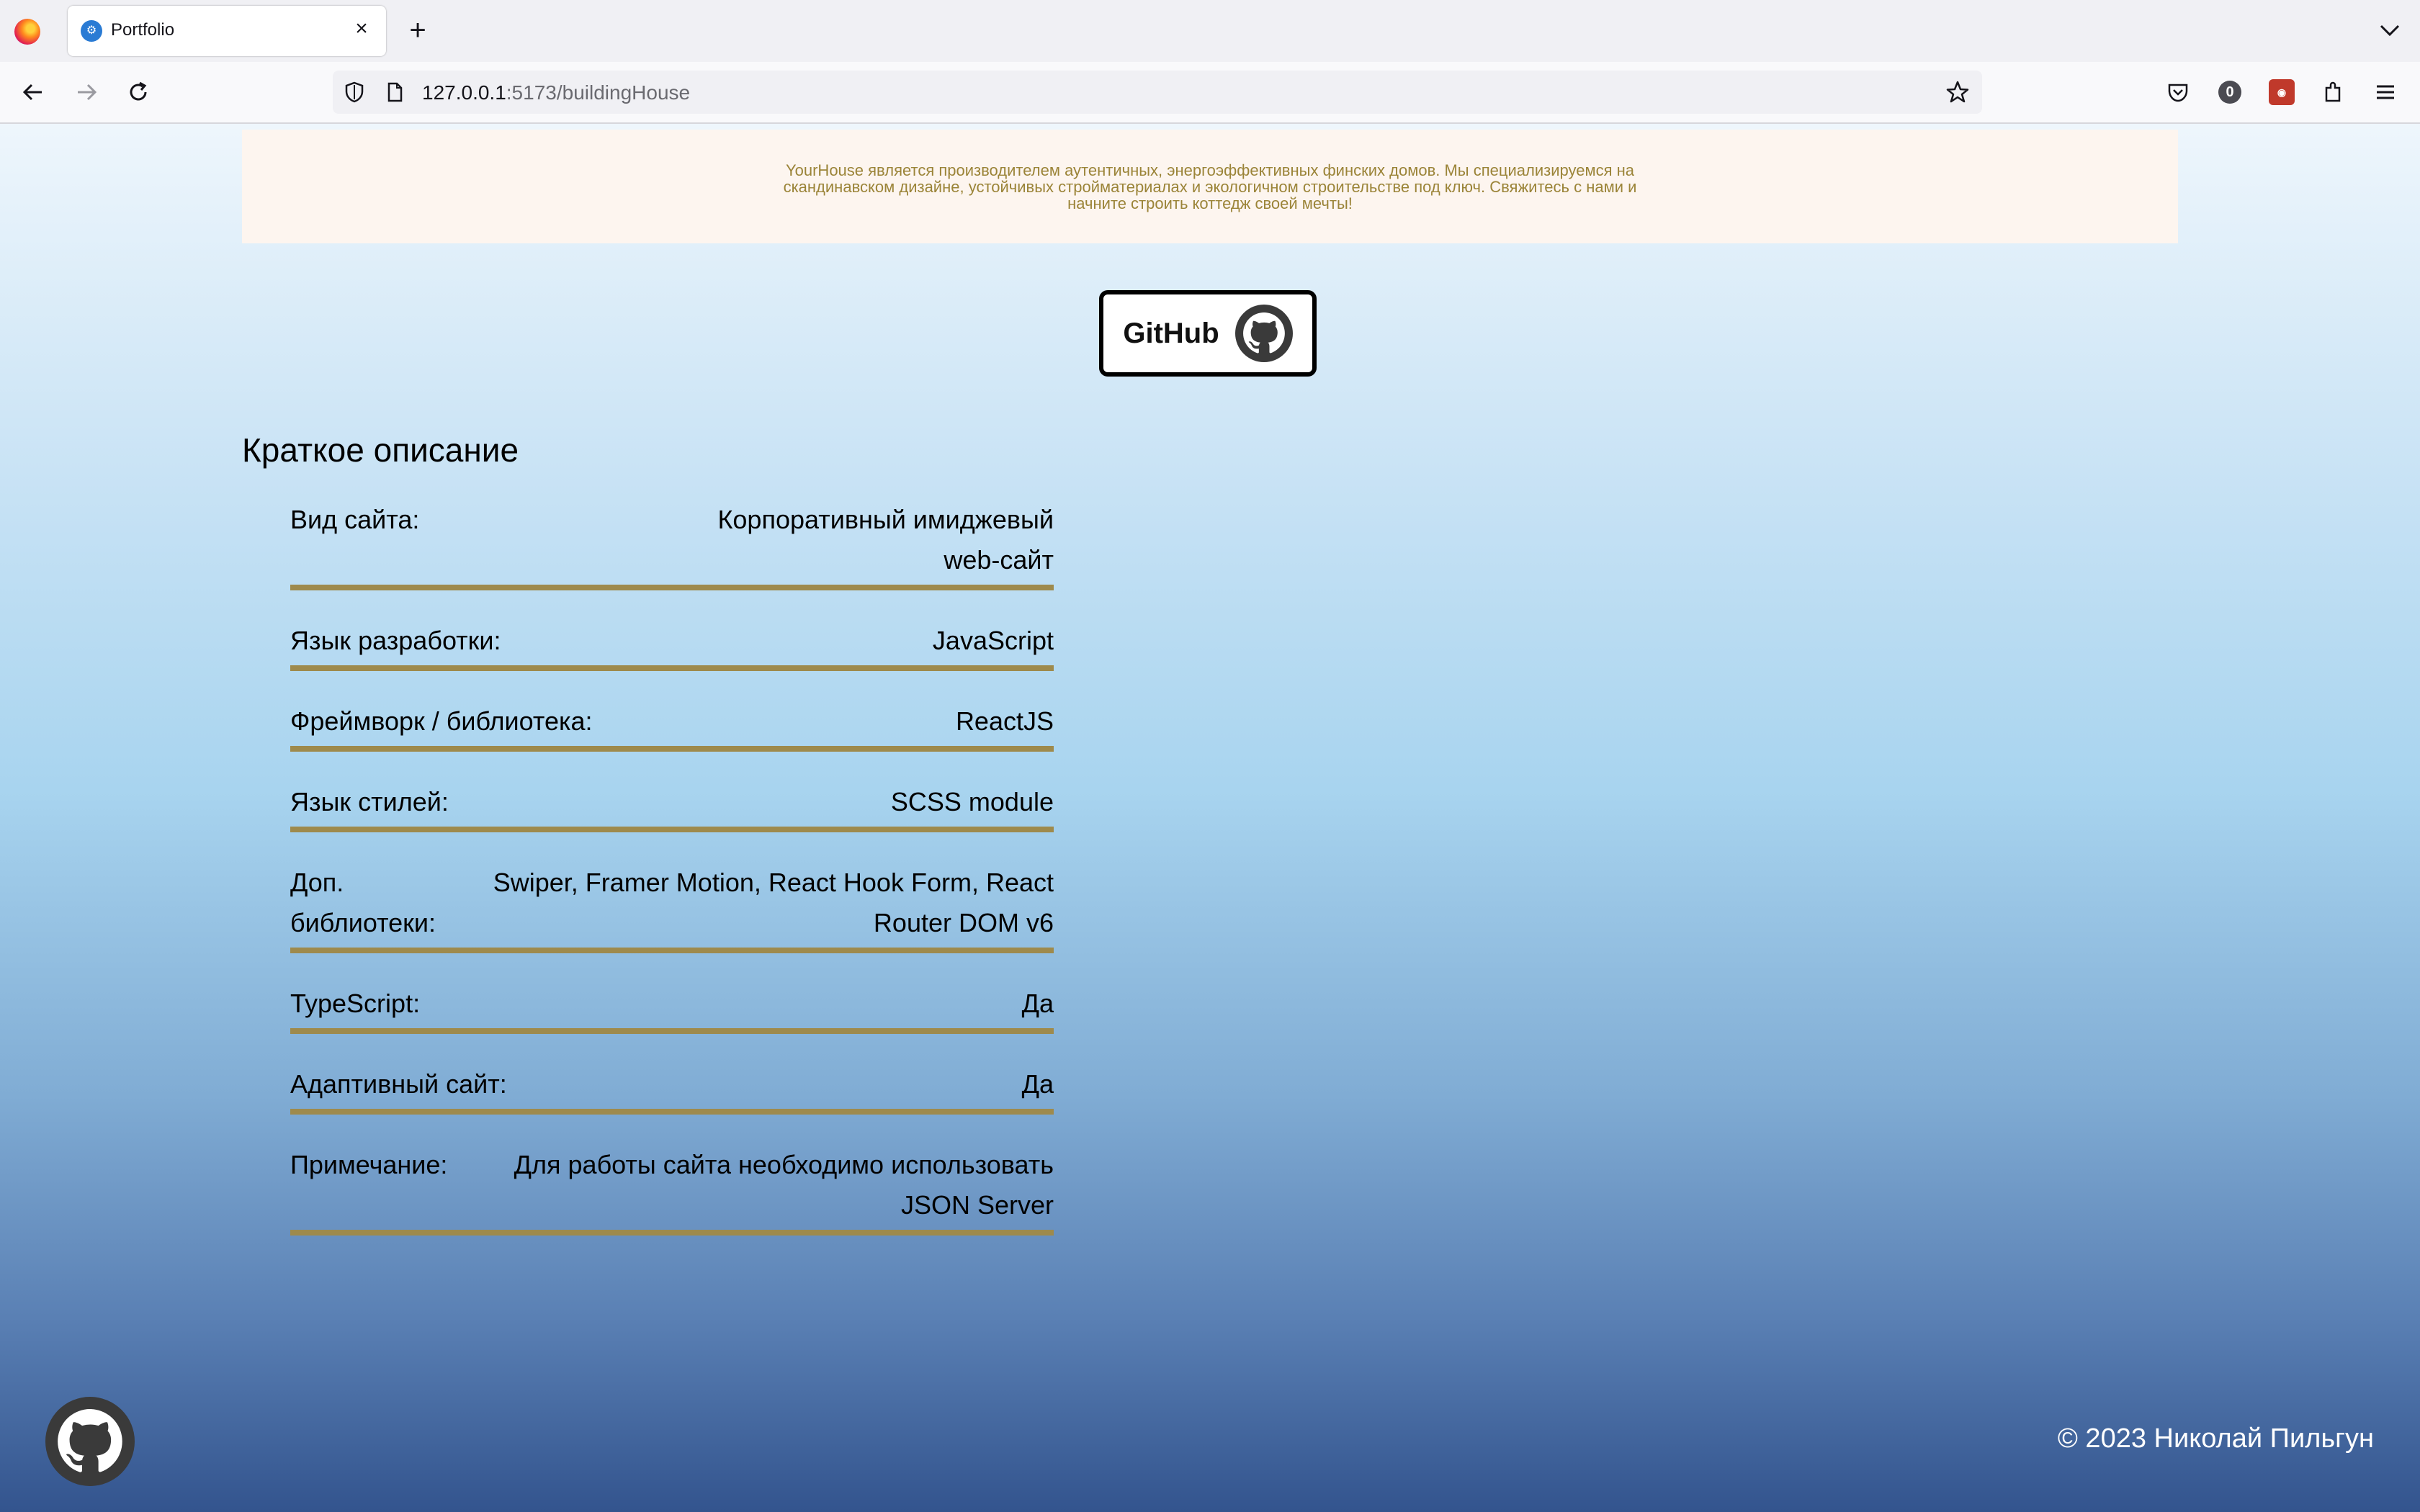 The image size is (2420, 1512). Describe the element at coordinates (1210, 31) in the screenshot. I see `tab-bar: ⚙ Portfolio × +` at that location.